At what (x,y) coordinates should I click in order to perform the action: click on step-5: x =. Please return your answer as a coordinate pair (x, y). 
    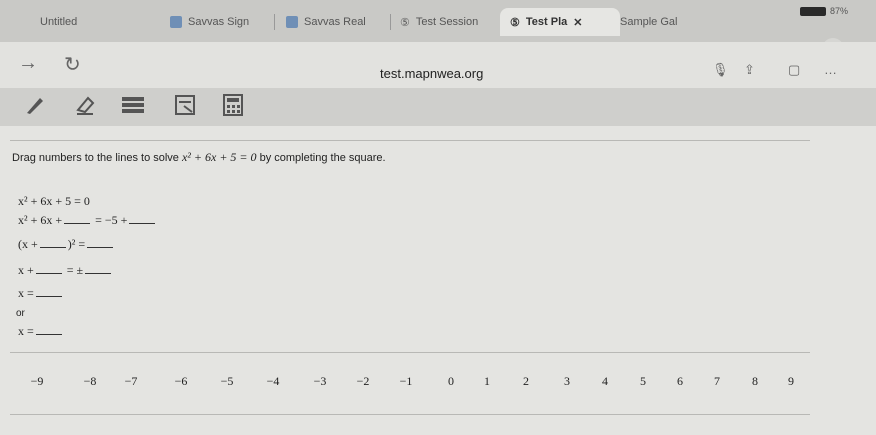
    Looking at the image, I should click on (41, 293).